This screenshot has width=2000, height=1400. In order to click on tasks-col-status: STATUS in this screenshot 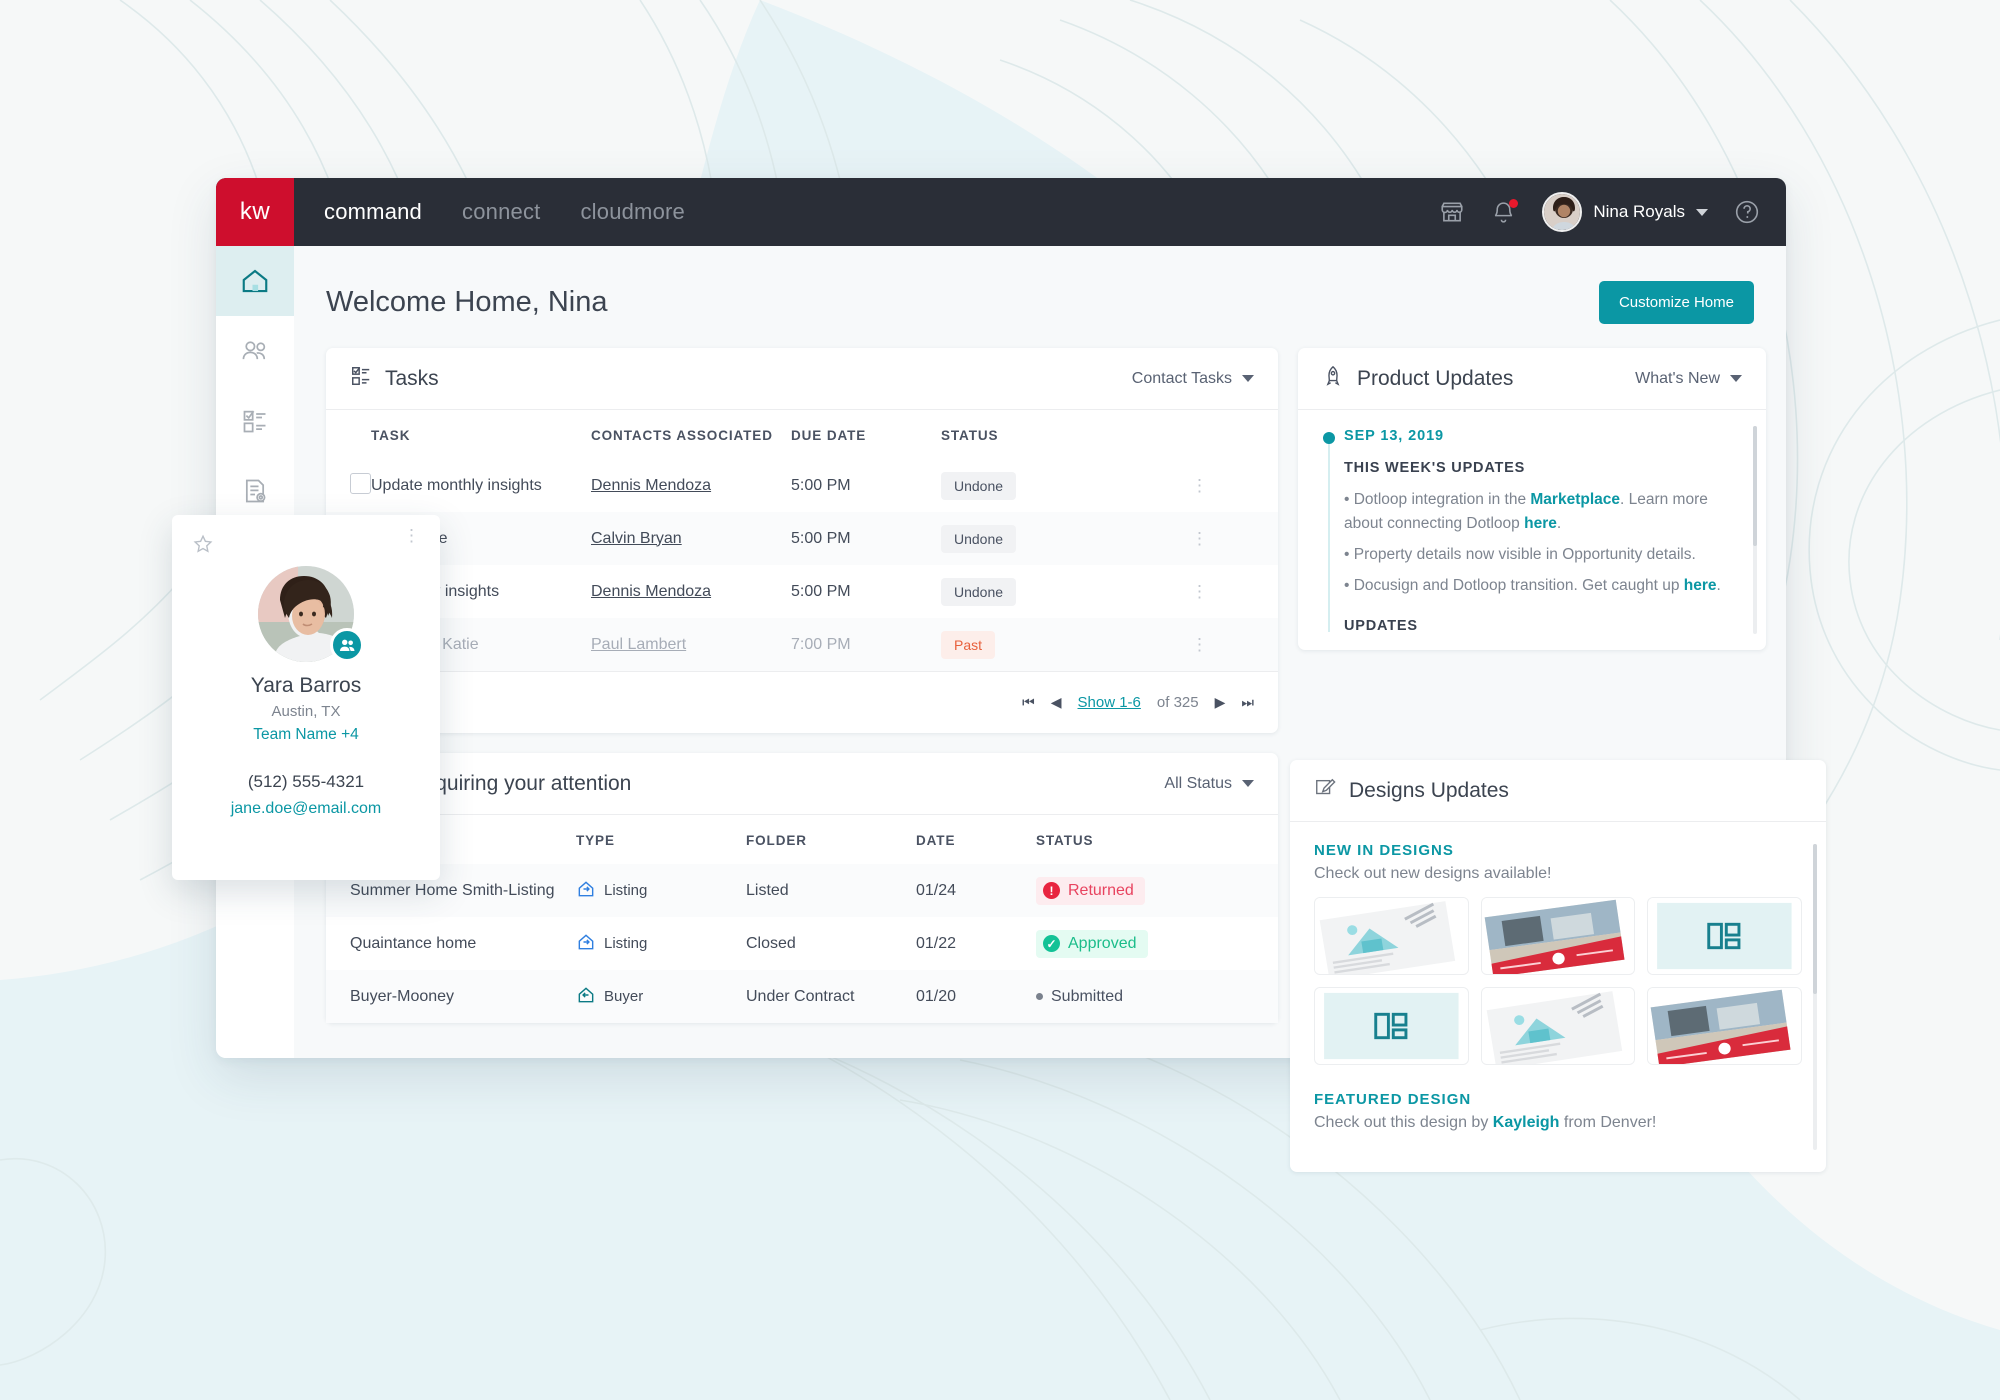, I will do `click(970, 435)`.